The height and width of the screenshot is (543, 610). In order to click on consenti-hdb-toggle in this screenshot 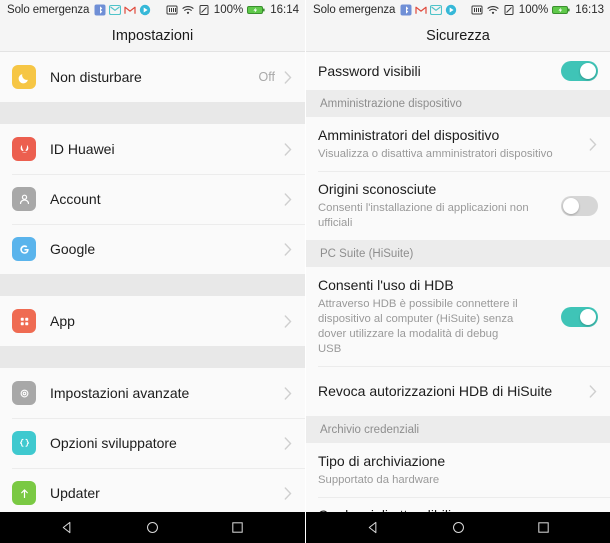, I will do `click(579, 316)`.